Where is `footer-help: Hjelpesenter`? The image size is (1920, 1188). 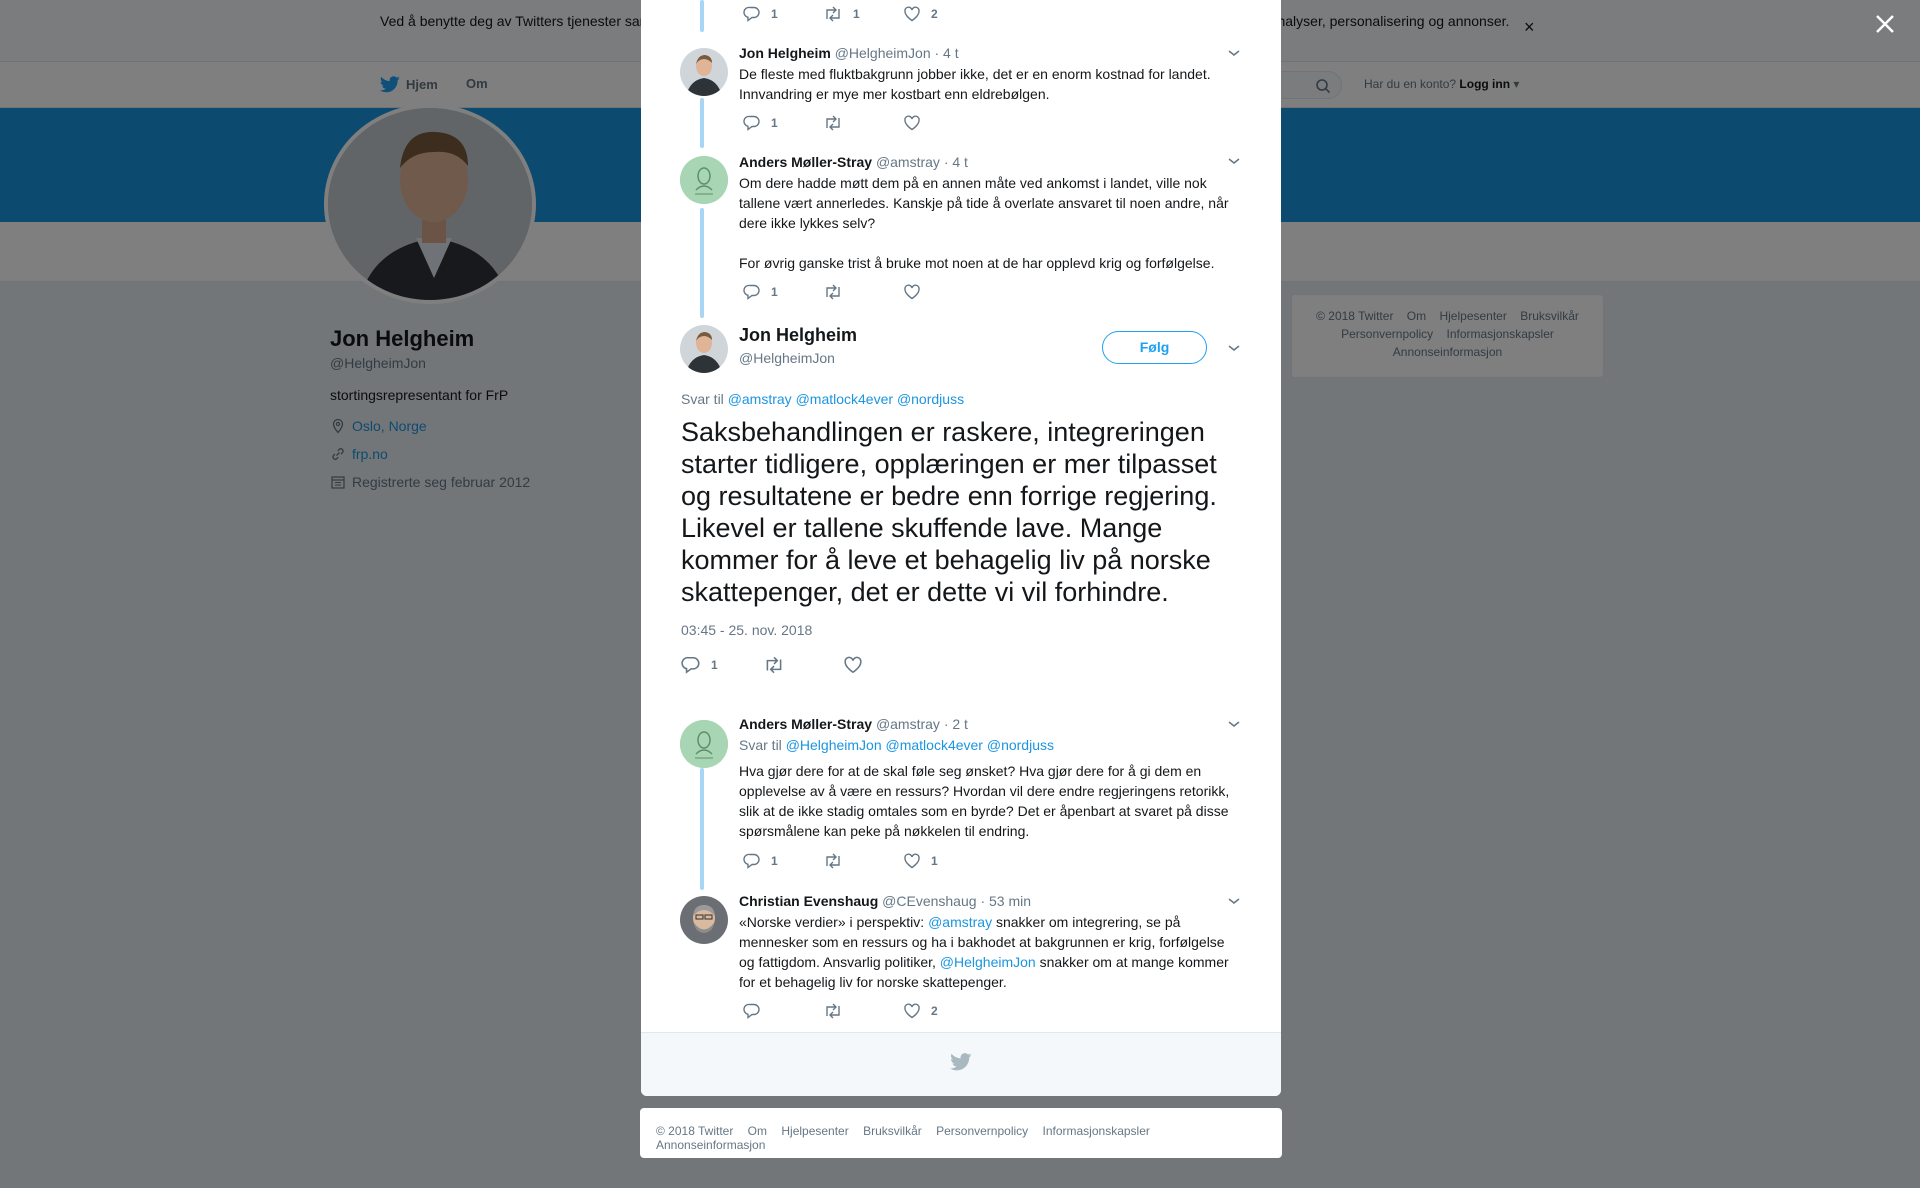
footer-help: Hjelpesenter is located at coordinates (814, 1131).